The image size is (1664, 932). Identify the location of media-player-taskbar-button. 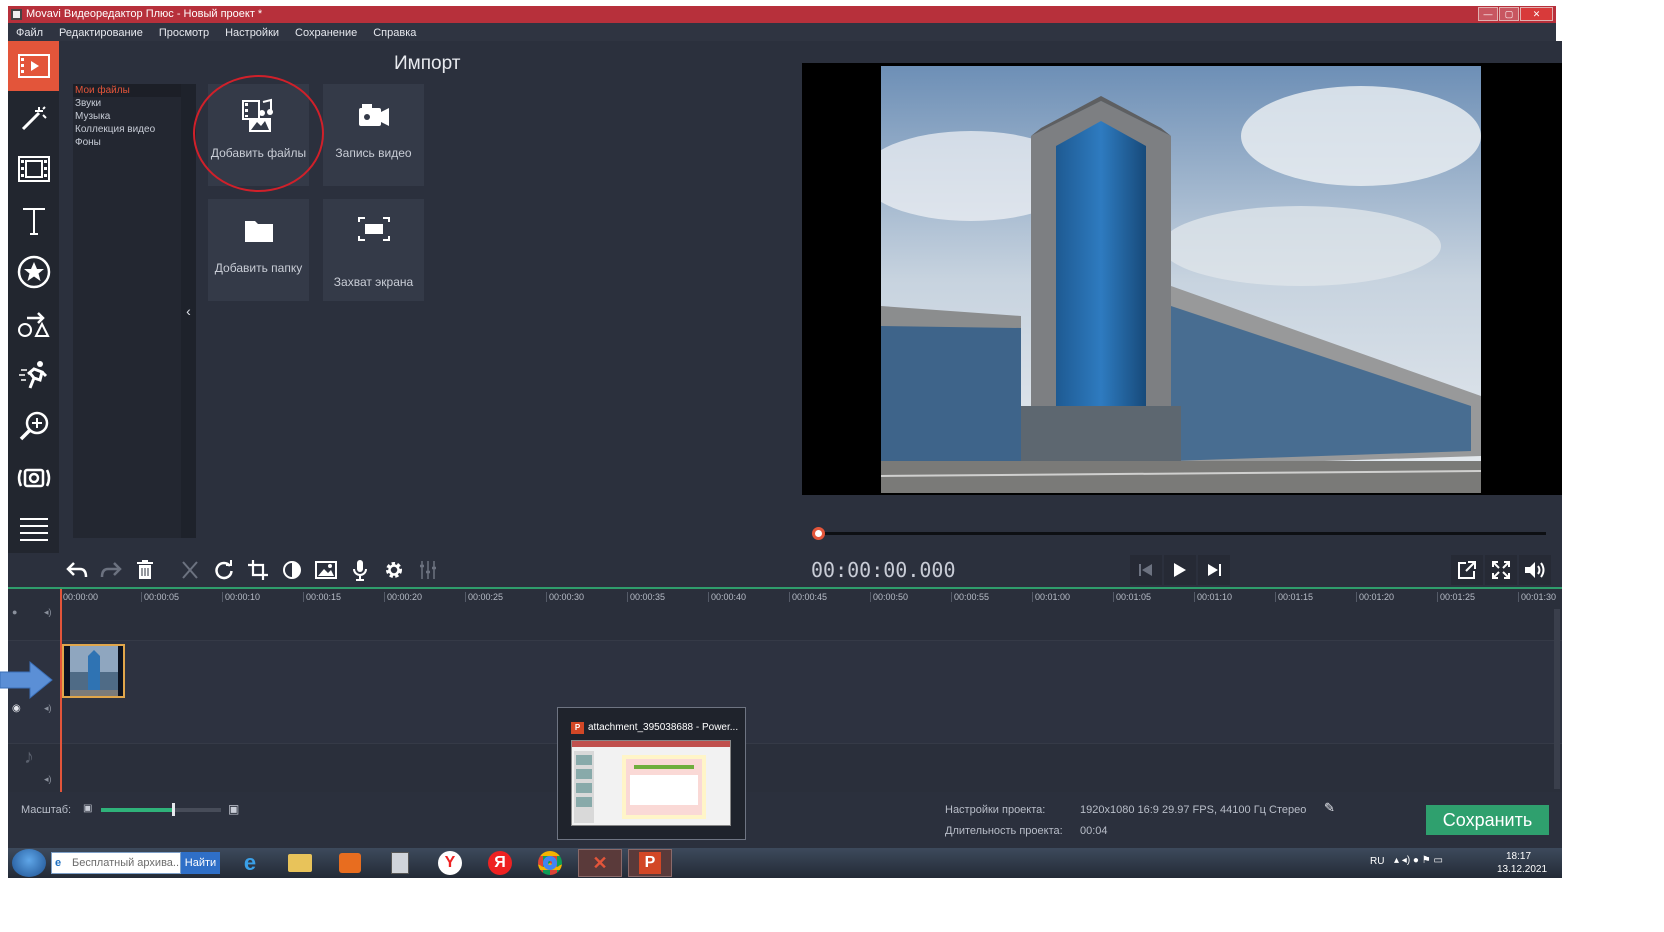
(350, 863).